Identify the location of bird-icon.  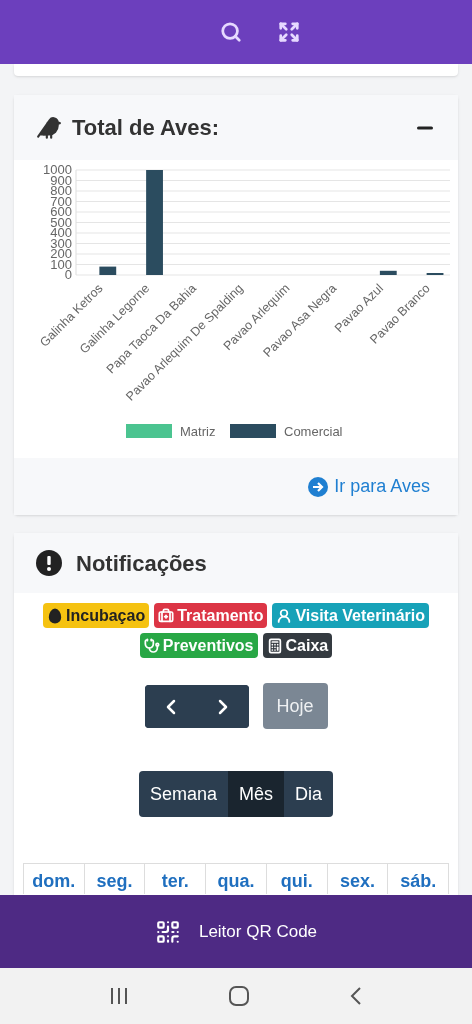
(49, 127).